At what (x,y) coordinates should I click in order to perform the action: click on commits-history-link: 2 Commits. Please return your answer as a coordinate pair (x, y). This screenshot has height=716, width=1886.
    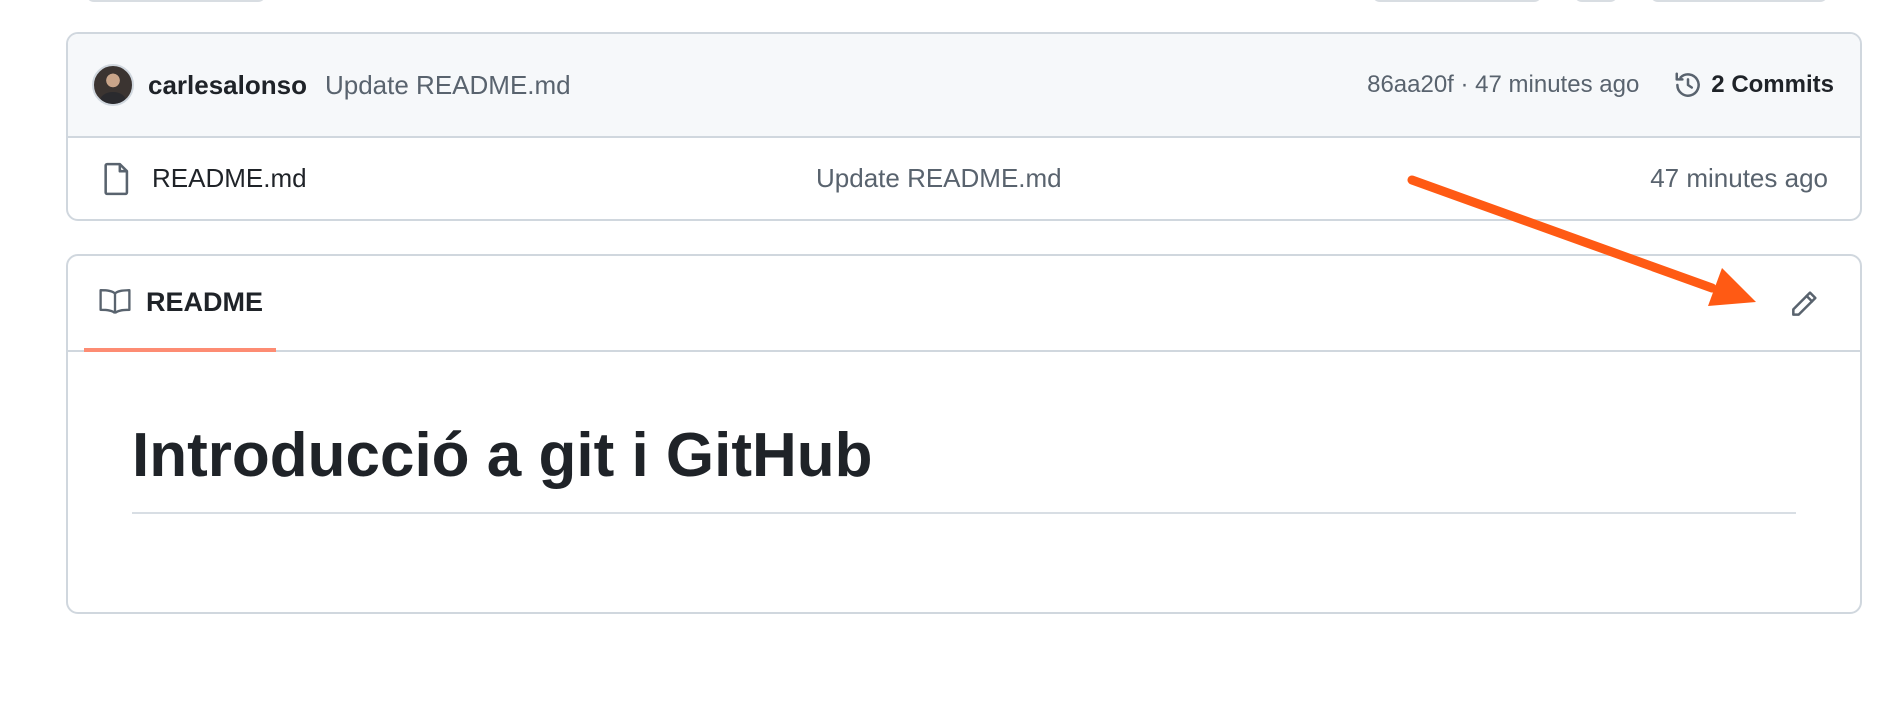
    Looking at the image, I should click on (1753, 85).